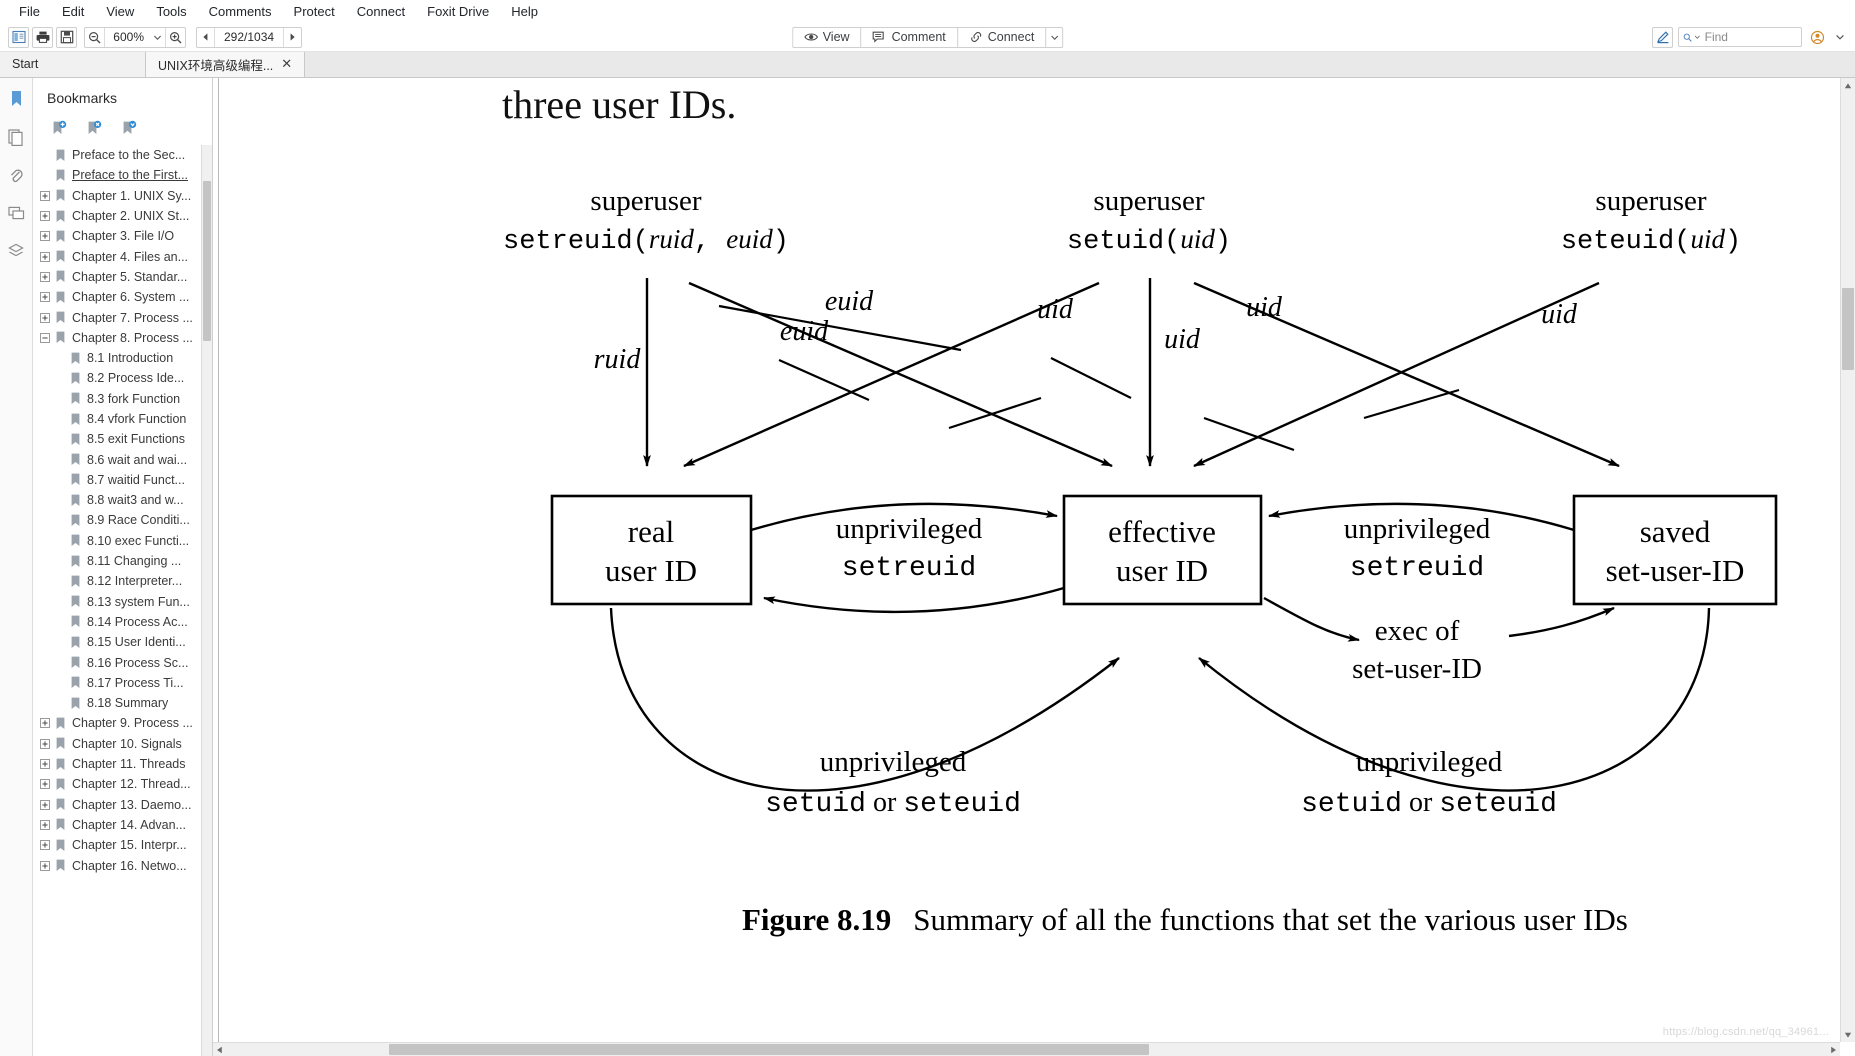  What do you see at coordinates (18, 37) in the screenshot?
I see `sidebar-toggle-button` at bounding box center [18, 37].